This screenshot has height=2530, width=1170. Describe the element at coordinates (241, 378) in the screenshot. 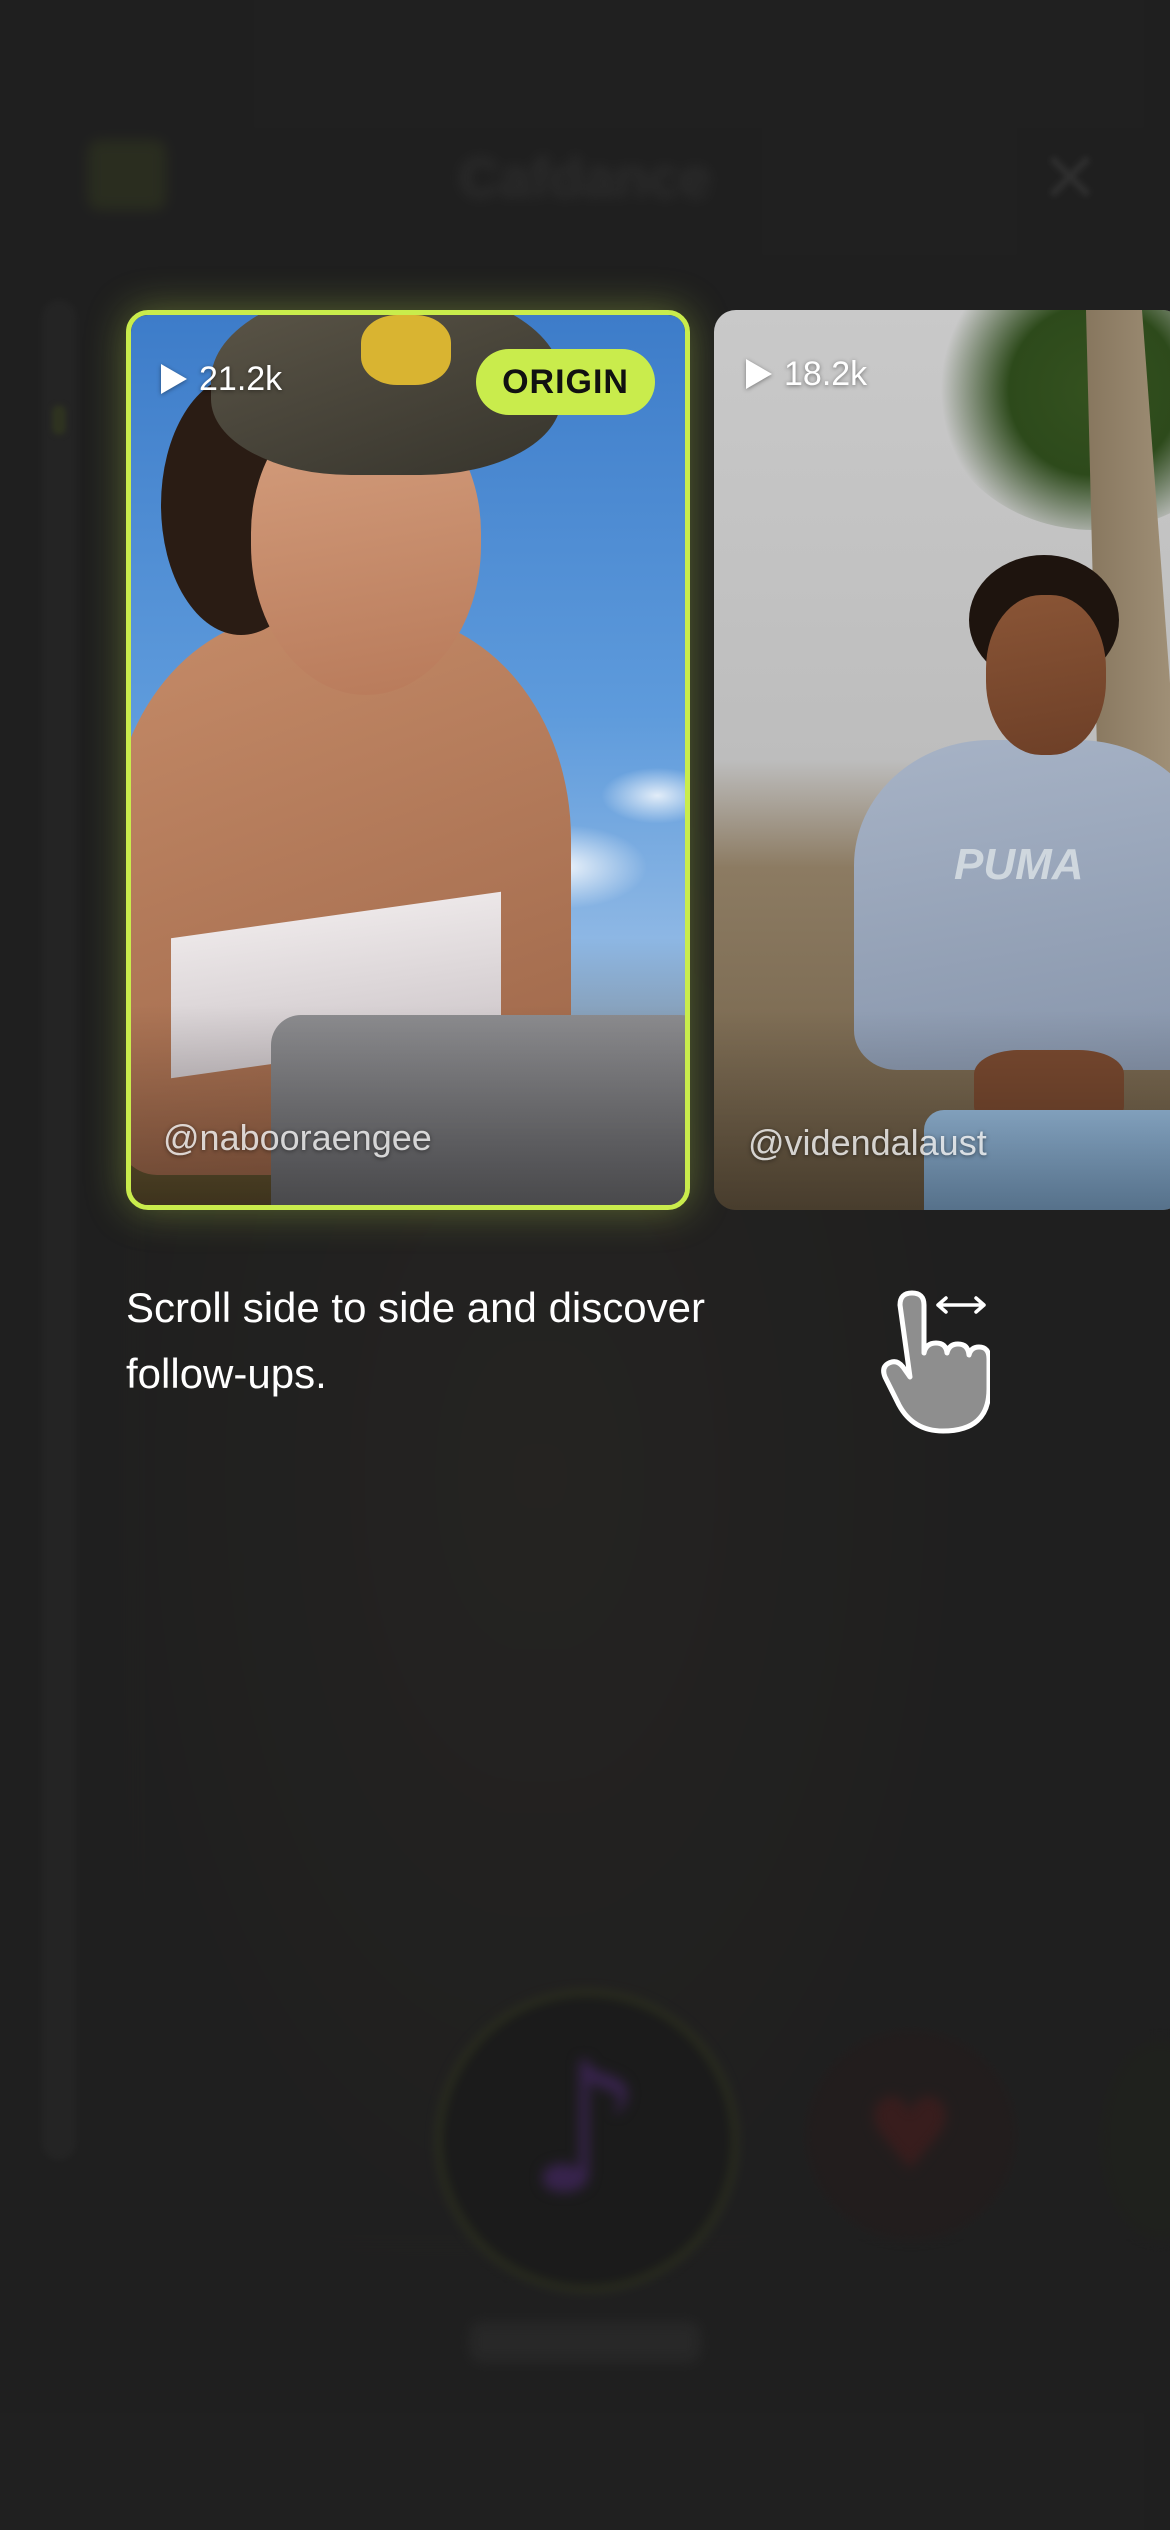

I see `view-count-label: 21.2k` at that location.